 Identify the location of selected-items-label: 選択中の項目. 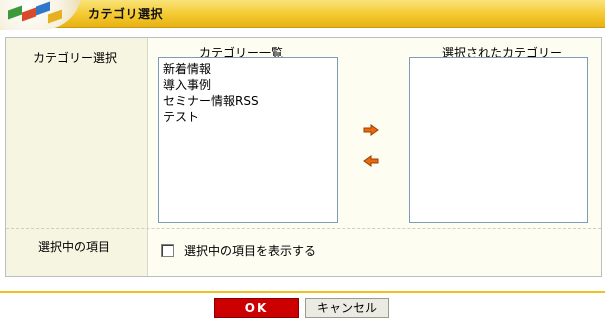
(74, 247).